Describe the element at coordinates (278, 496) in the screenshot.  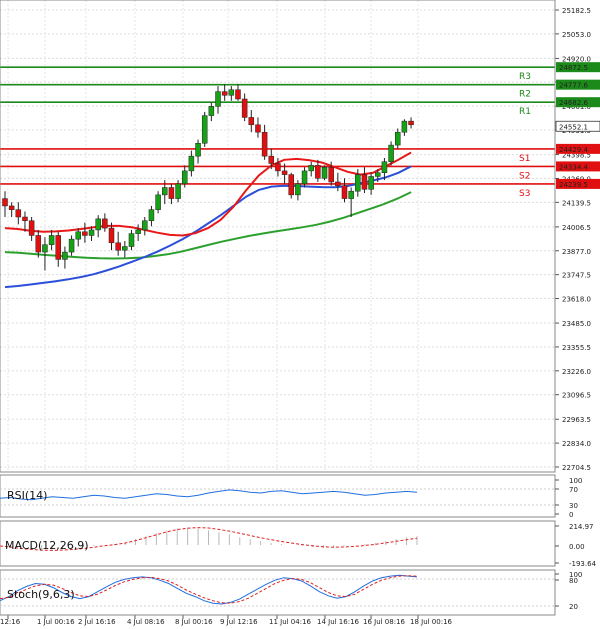
I see `rsi-panel-frame` at that location.